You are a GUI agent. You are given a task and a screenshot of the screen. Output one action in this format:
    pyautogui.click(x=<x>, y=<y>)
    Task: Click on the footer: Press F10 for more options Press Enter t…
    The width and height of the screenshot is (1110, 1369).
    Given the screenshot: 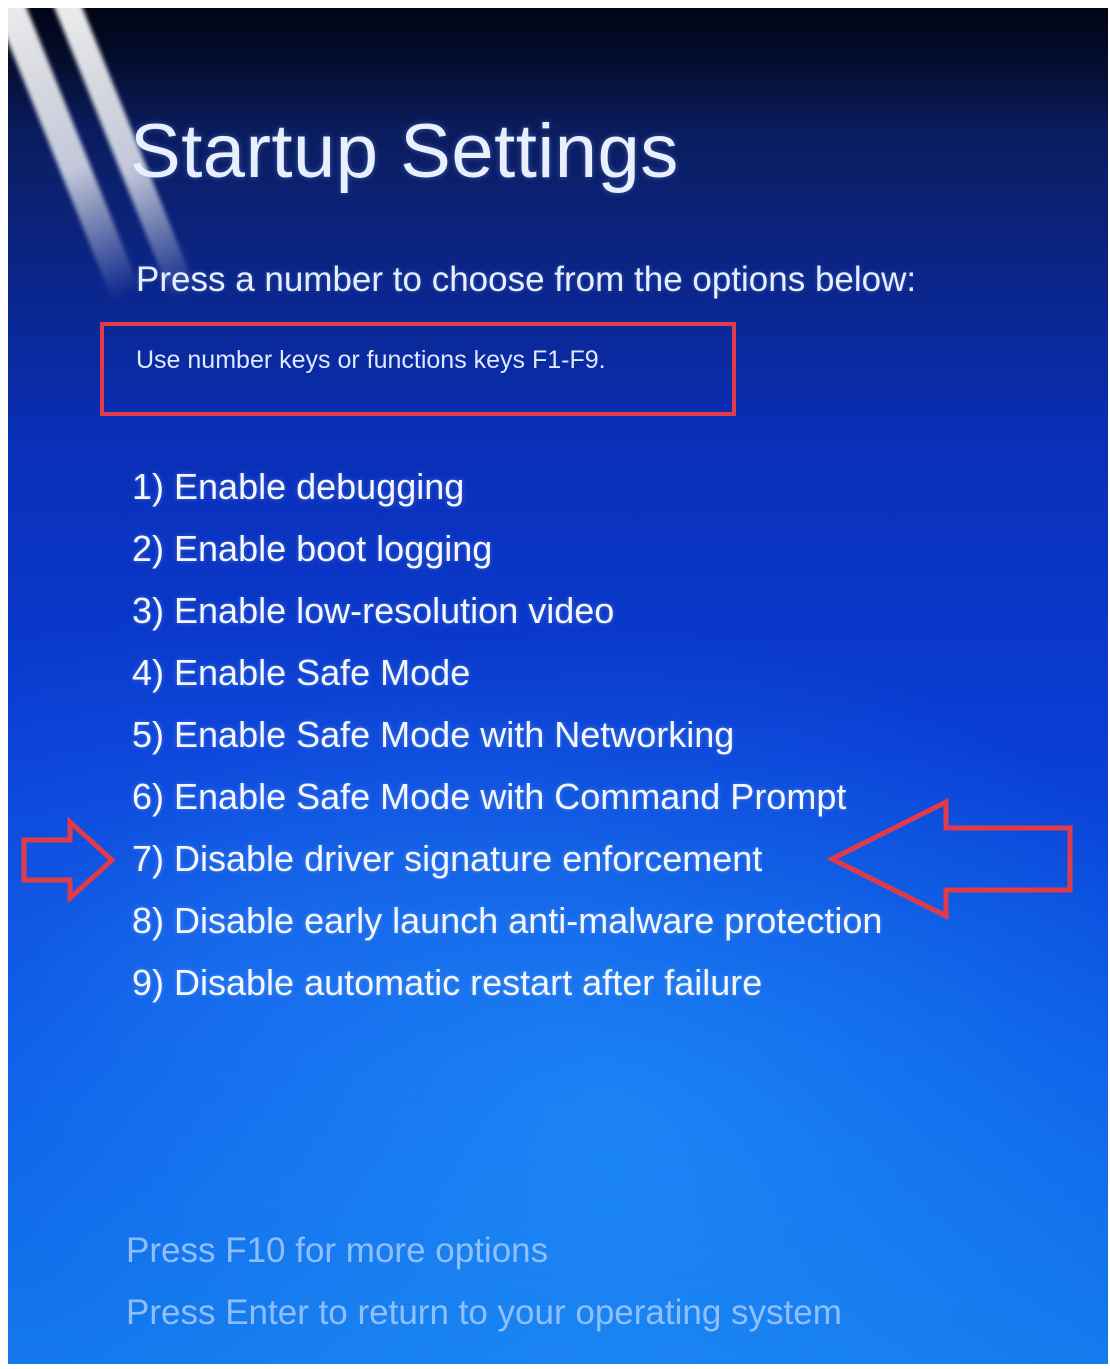 What is the action you would take?
    pyautogui.click(x=484, y=1282)
    